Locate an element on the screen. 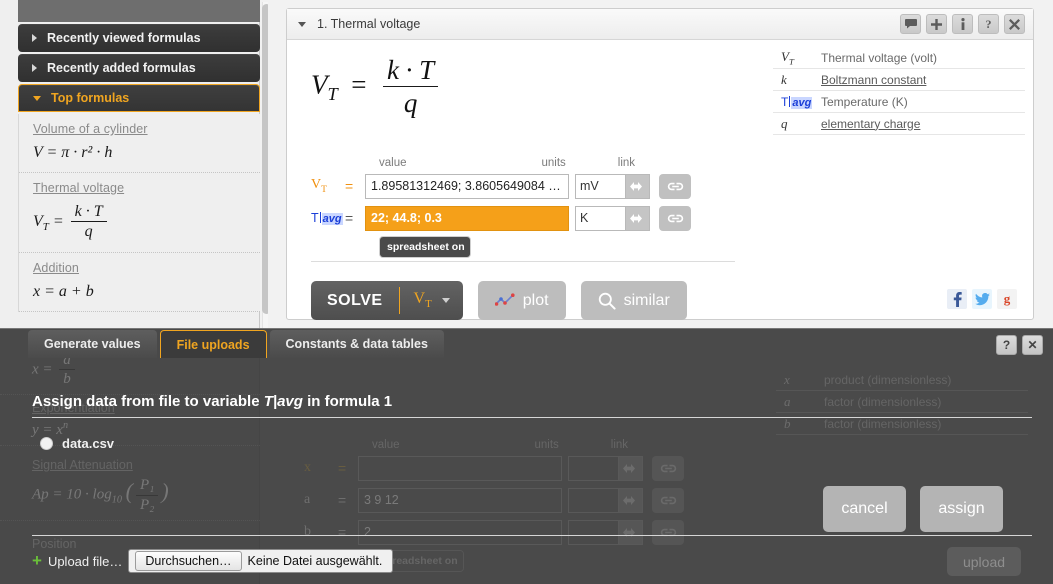 Image resolution: width=1053 pixels, height=584 pixels. comment-icon is located at coordinates (910, 24).